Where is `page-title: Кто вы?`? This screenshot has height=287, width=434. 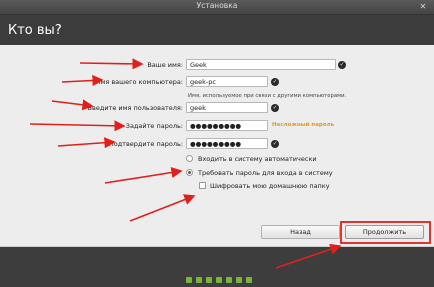
page-title: Кто вы? is located at coordinates (35, 30).